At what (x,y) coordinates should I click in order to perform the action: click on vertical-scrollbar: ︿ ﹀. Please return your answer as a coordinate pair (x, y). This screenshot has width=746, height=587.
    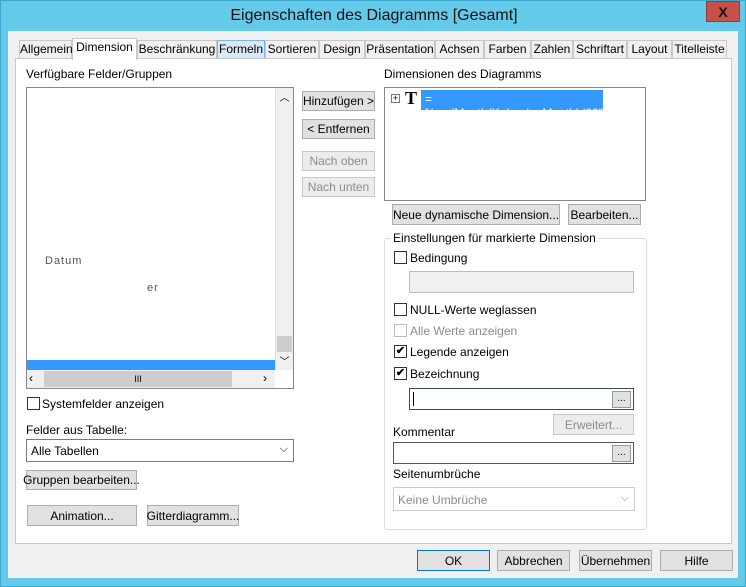
    Looking at the image, I should click on (284, 229).